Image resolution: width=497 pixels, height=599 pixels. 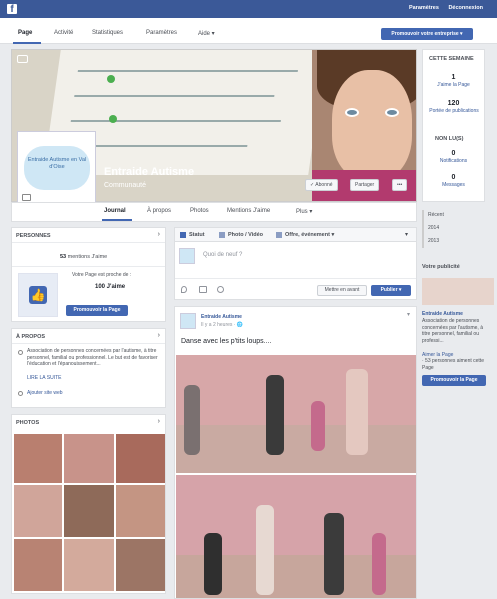 What do you see at coordinates (222, 325) in the screenshot?
I see `post-time: Il y a 2 heures · 🌐` at bounding box center [222, 325].